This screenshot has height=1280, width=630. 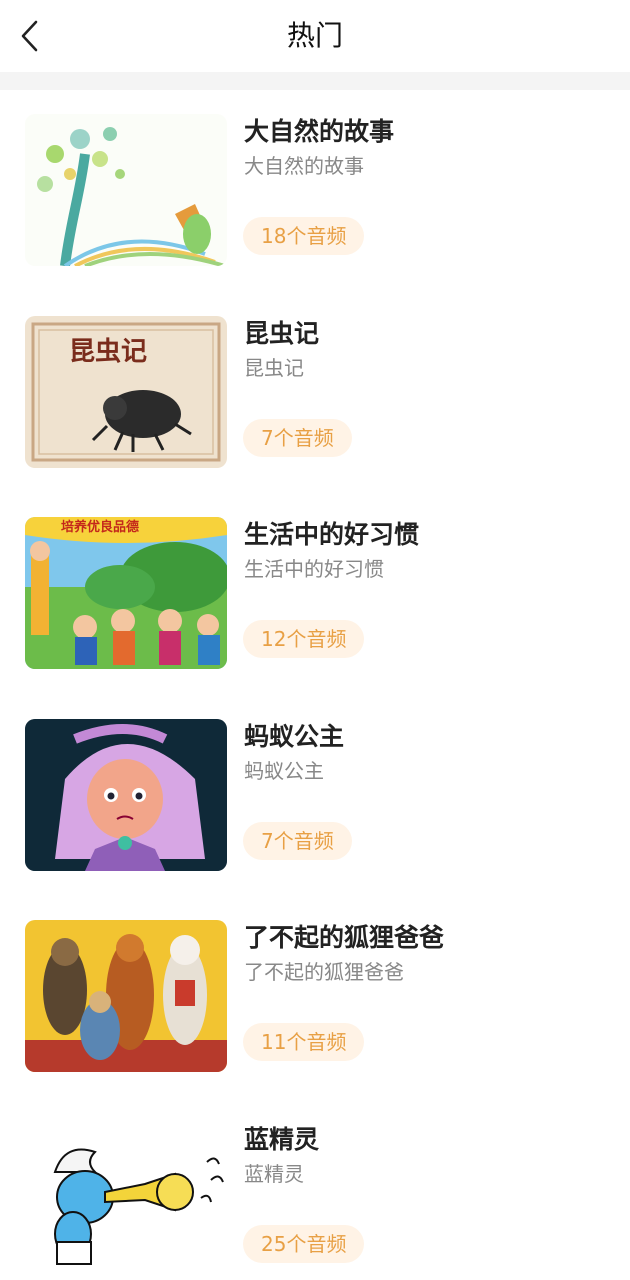 What do you see at coordinates (324, 972) in the screenshot?
I see `album-subtitle: 了不起的狐狸爸爸` at bounding box center [324, 972].